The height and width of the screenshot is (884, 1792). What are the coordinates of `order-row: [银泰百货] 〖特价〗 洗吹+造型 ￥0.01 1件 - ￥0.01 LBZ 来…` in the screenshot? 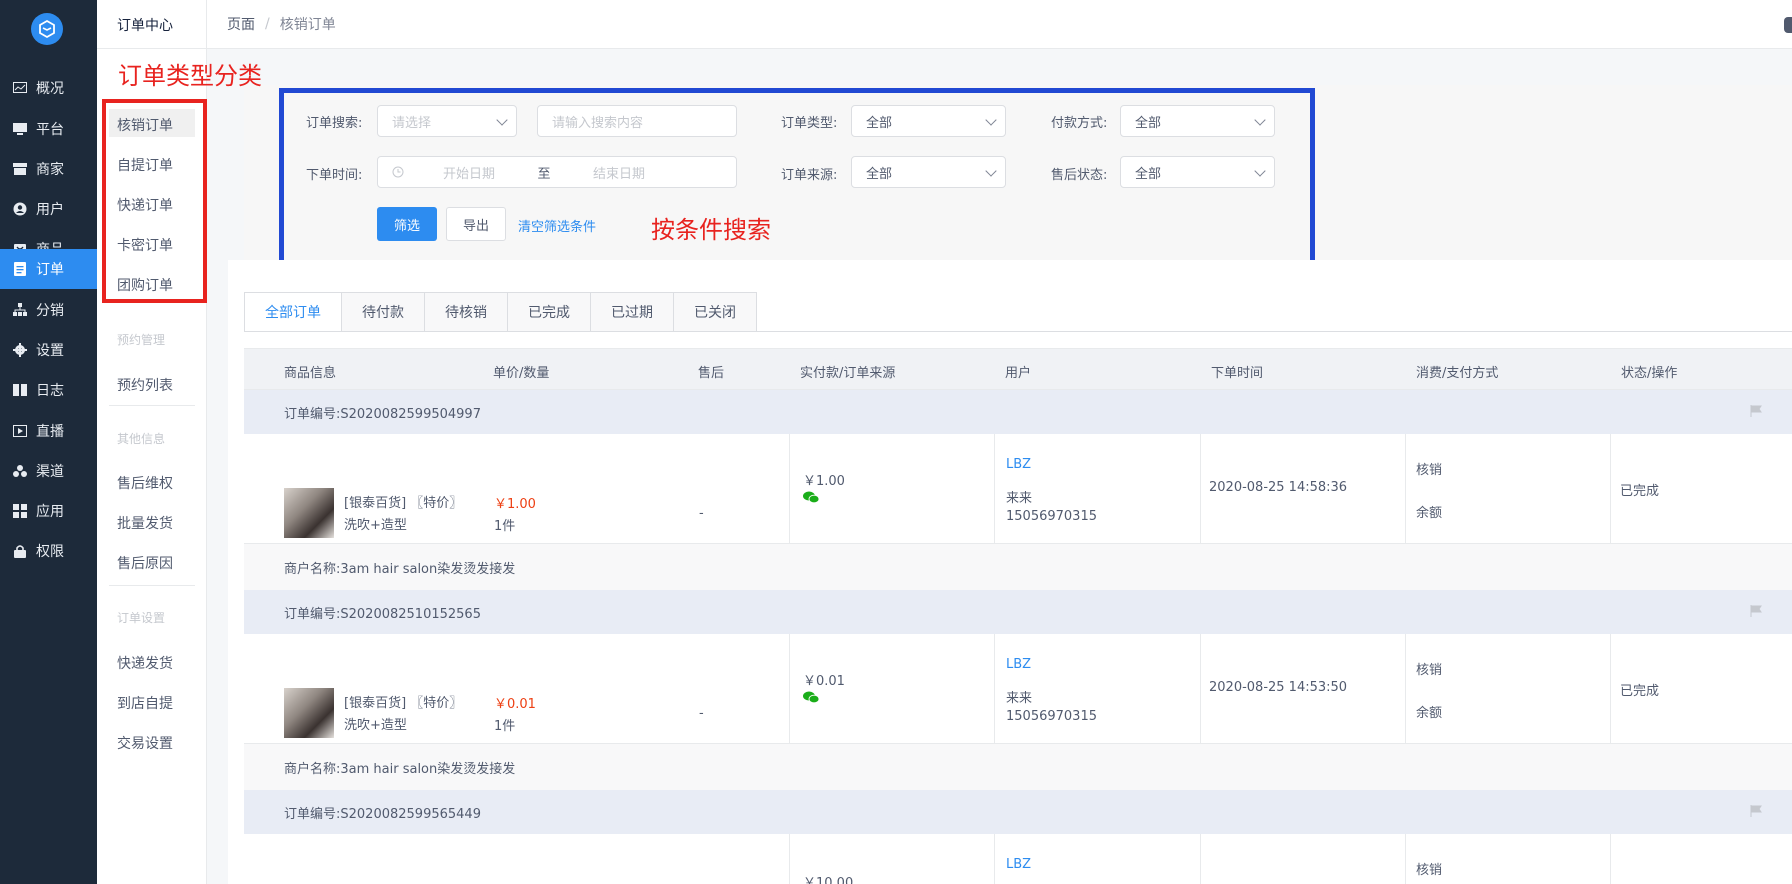 It's located at (1018, 689).